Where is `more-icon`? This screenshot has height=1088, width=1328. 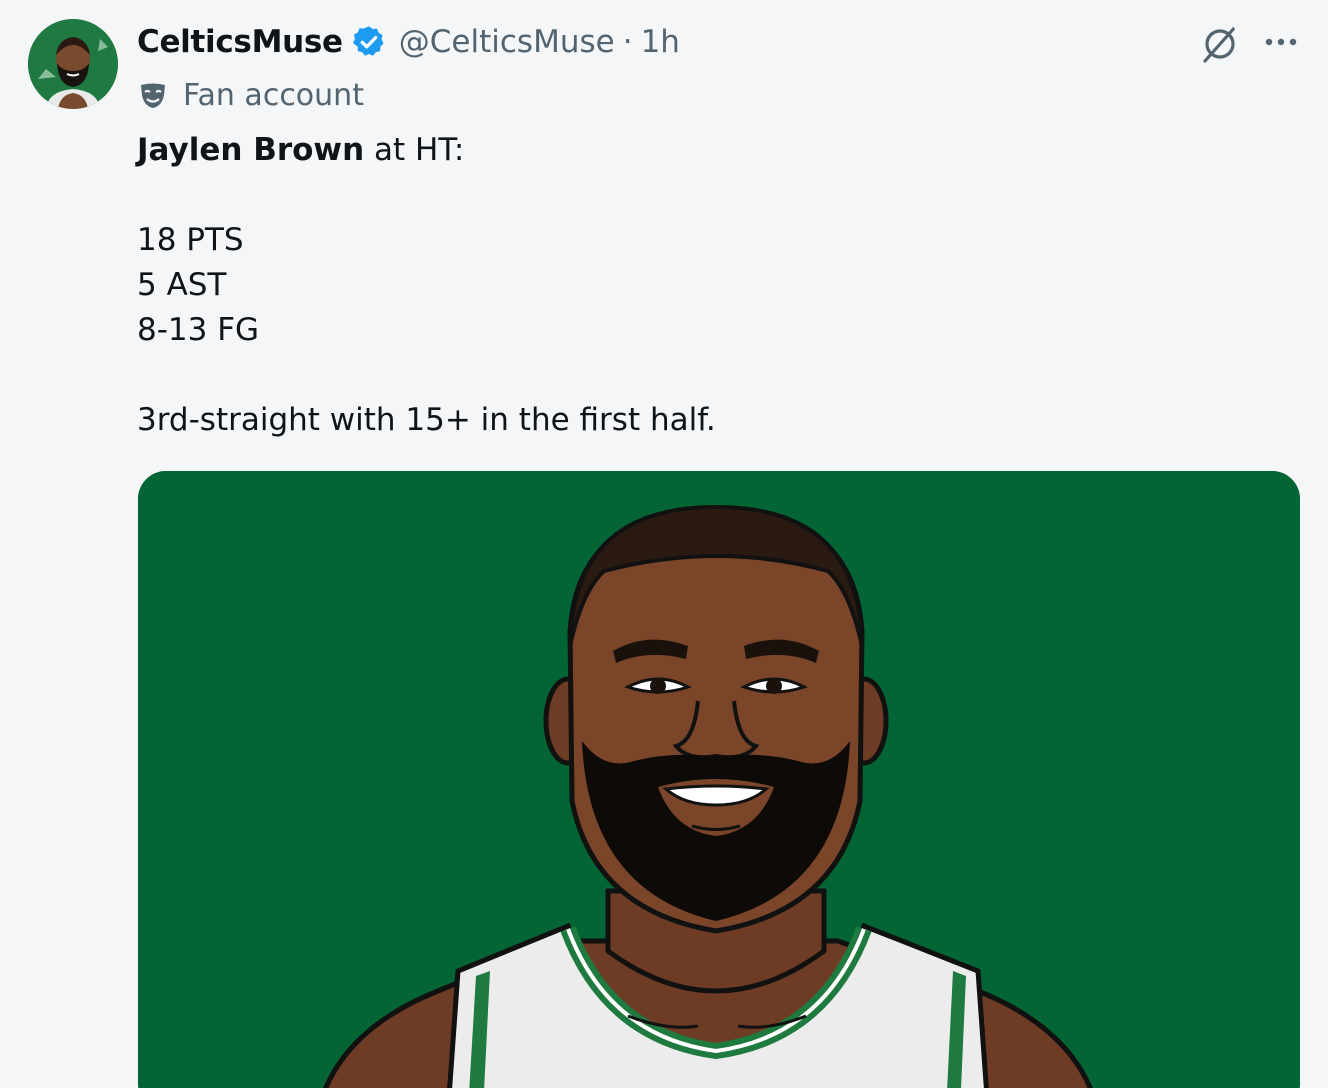
more-icon is located at coordinates (1281, 42).